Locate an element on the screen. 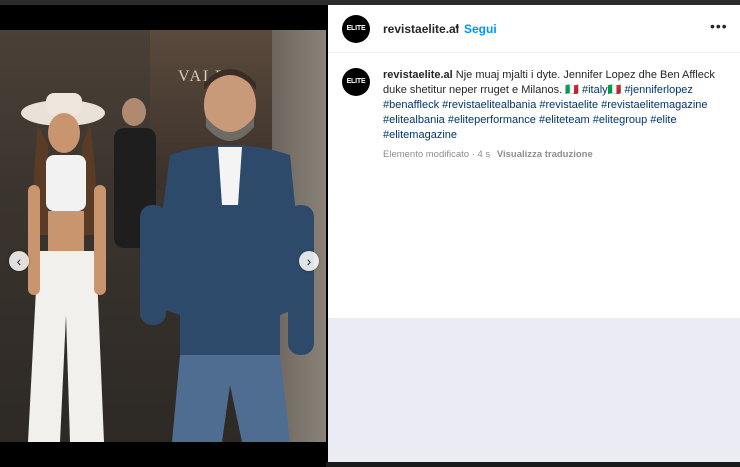  hashtag-link: #benaffleck is located at coordinates (411, 105).